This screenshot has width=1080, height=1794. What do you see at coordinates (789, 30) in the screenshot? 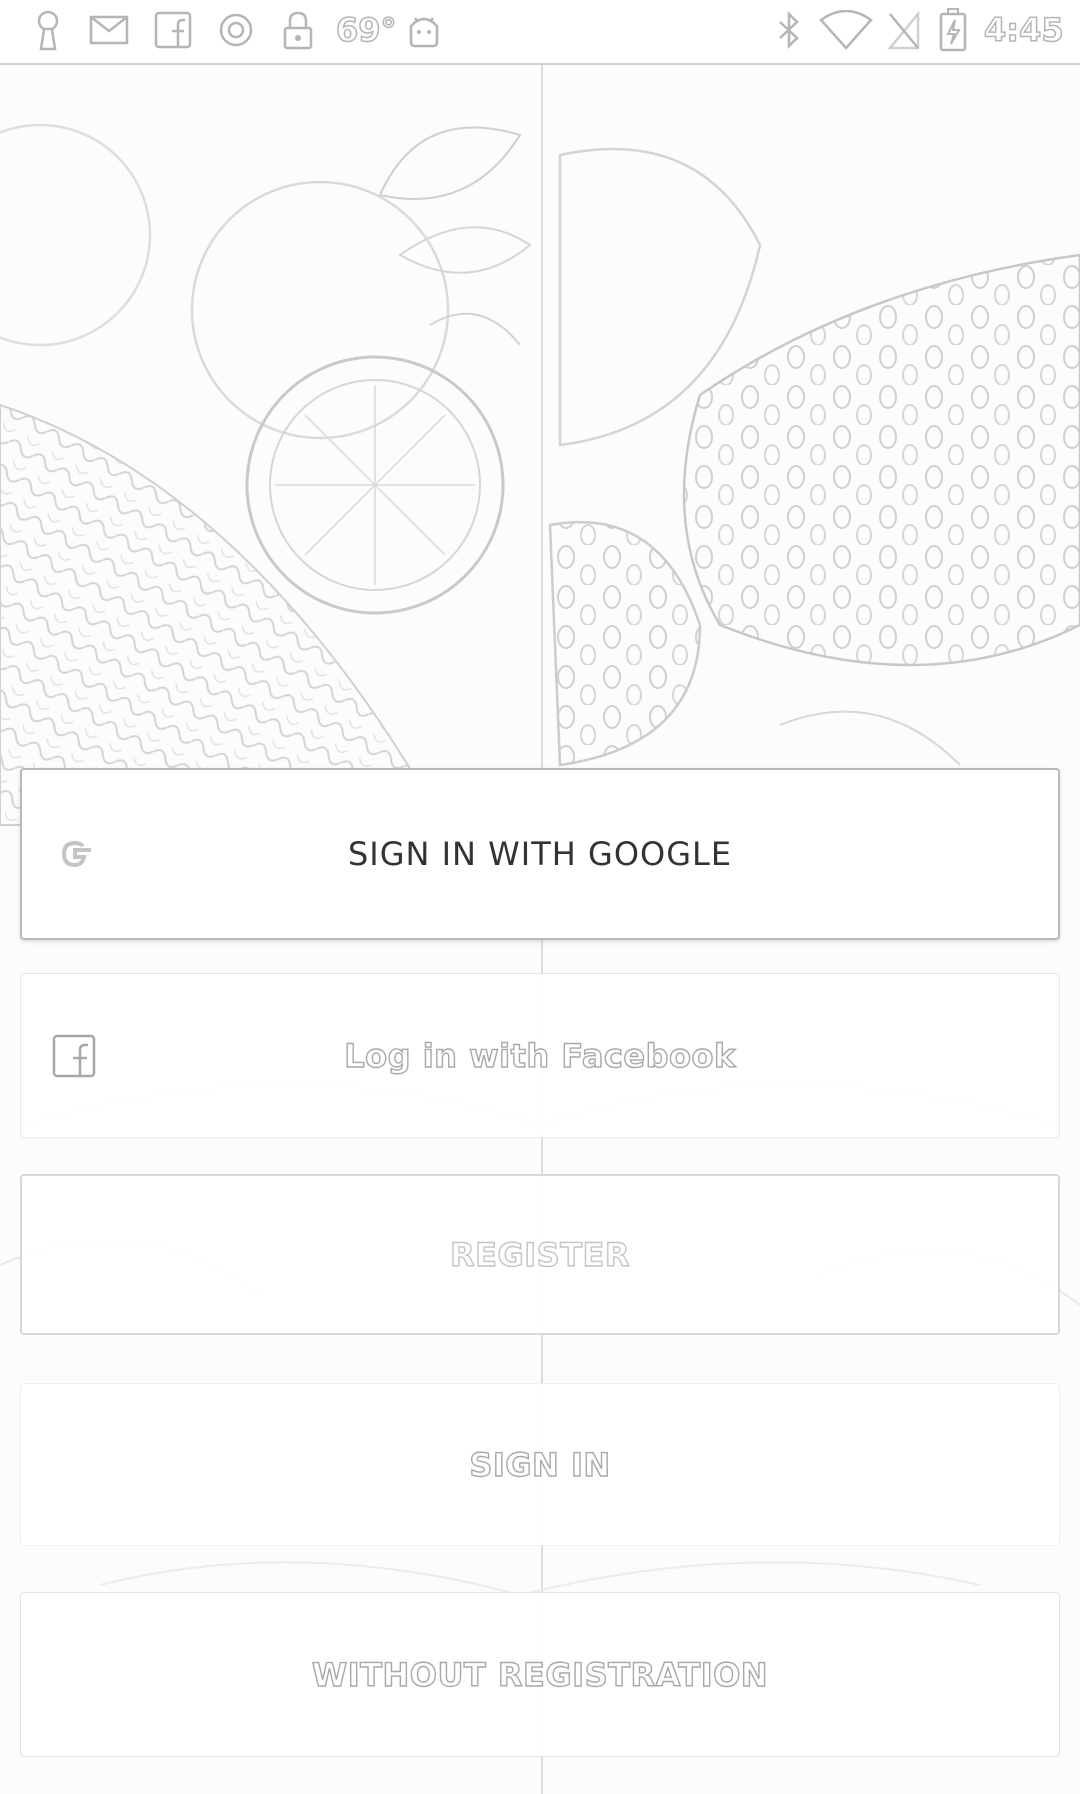
I see `bluetooth-icon` at bounding box center [789, 30].